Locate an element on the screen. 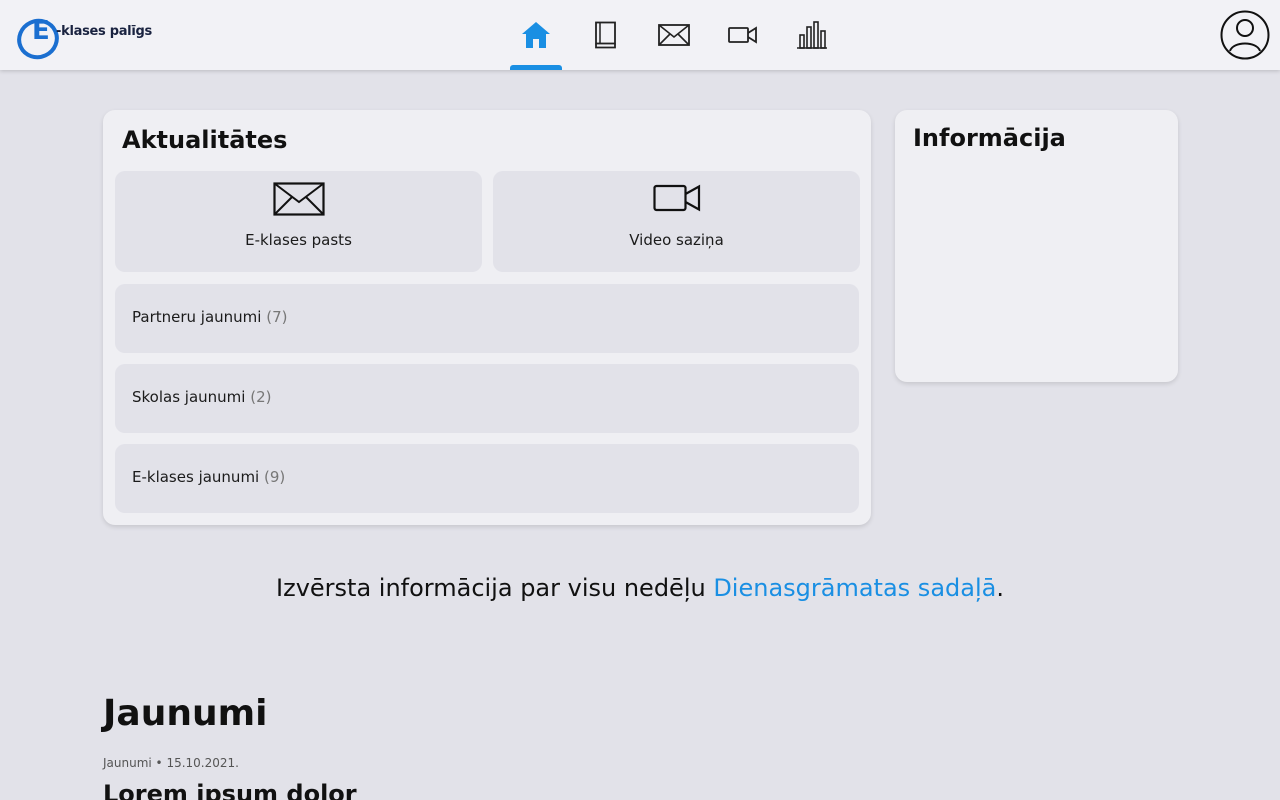 Image resolution: width=1280 pixels, height=800 pixels. list-item-label: Skolas jaunumi is located at coordinates (189, 397).